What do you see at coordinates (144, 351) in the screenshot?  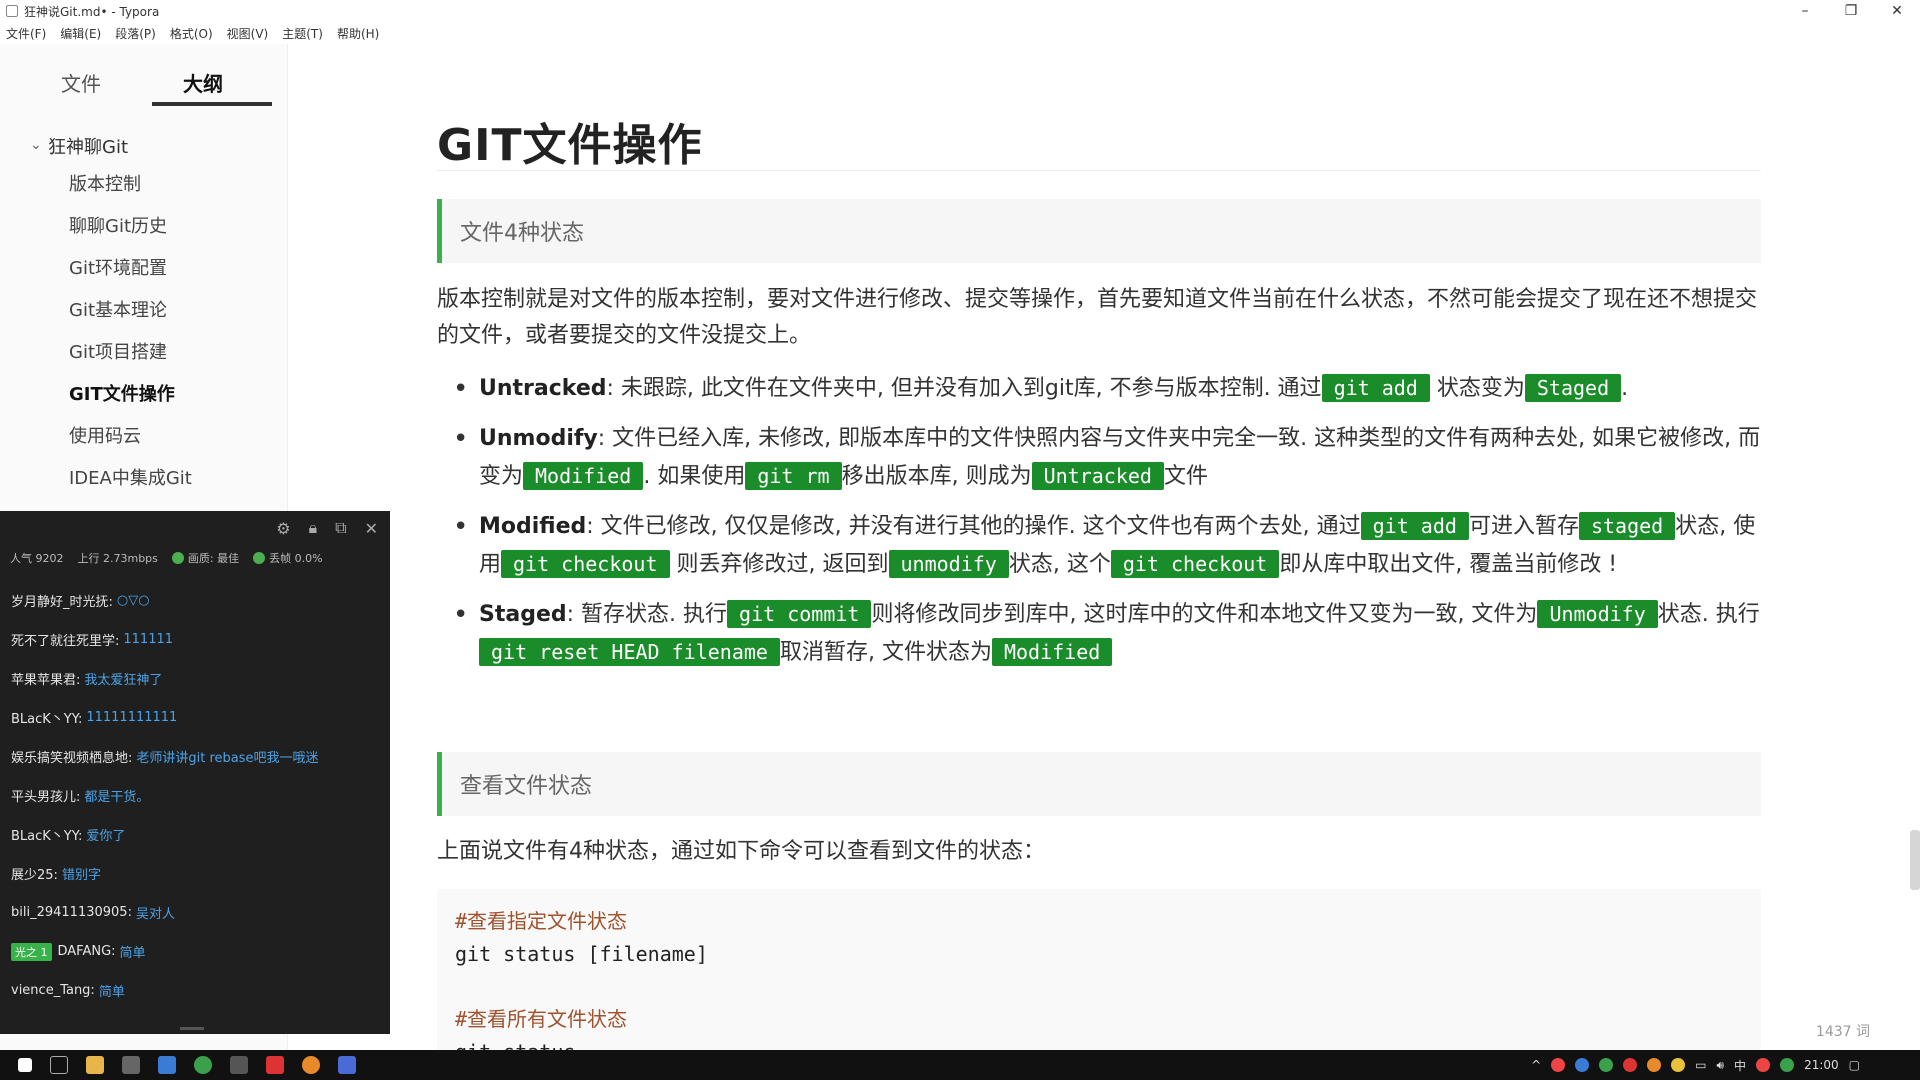 I see `outline-item: Git项目搭建` at bounding box center [144, 351].